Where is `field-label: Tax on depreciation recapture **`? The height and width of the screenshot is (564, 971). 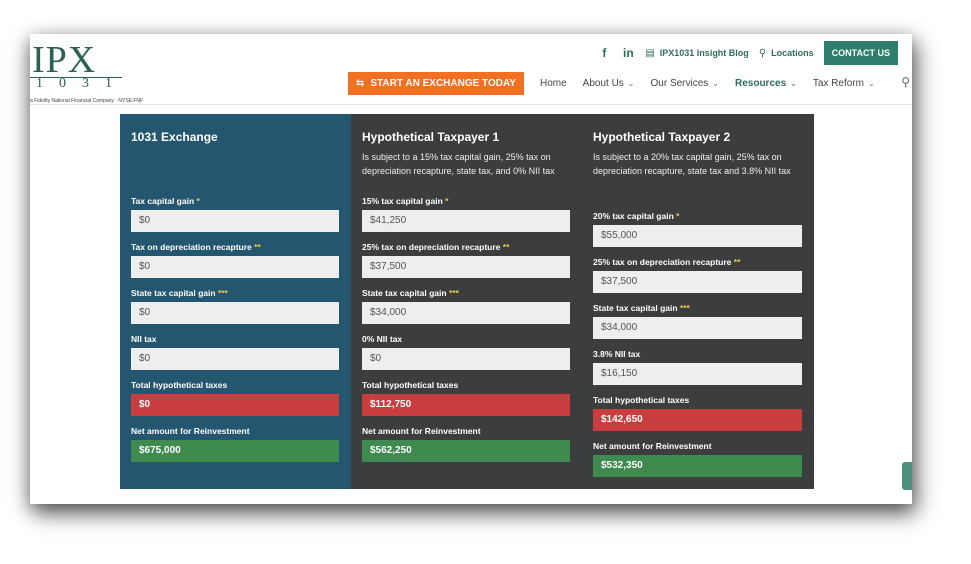
field-label: Tax on depreciation recapture ** is located at coordinates (196, 247).